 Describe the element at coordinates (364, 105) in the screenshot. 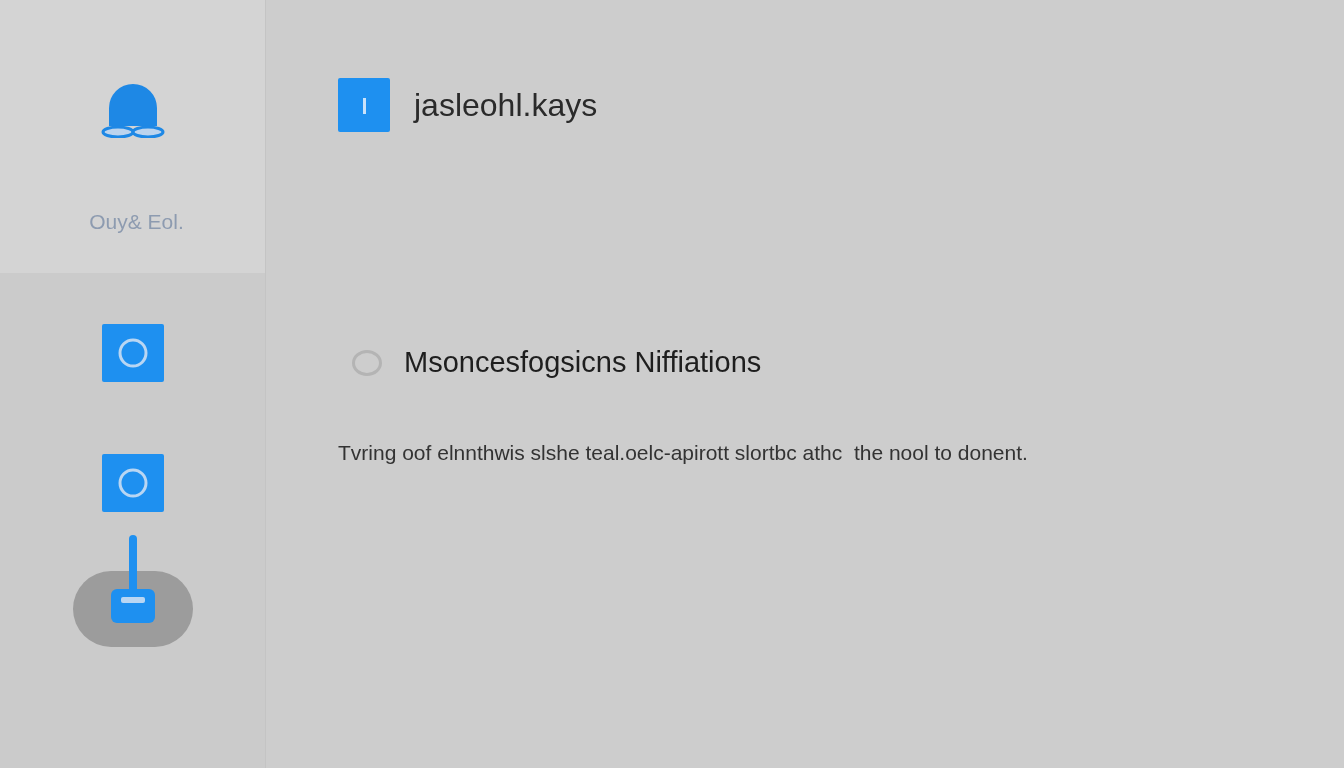

I see `app-icon` at that location.